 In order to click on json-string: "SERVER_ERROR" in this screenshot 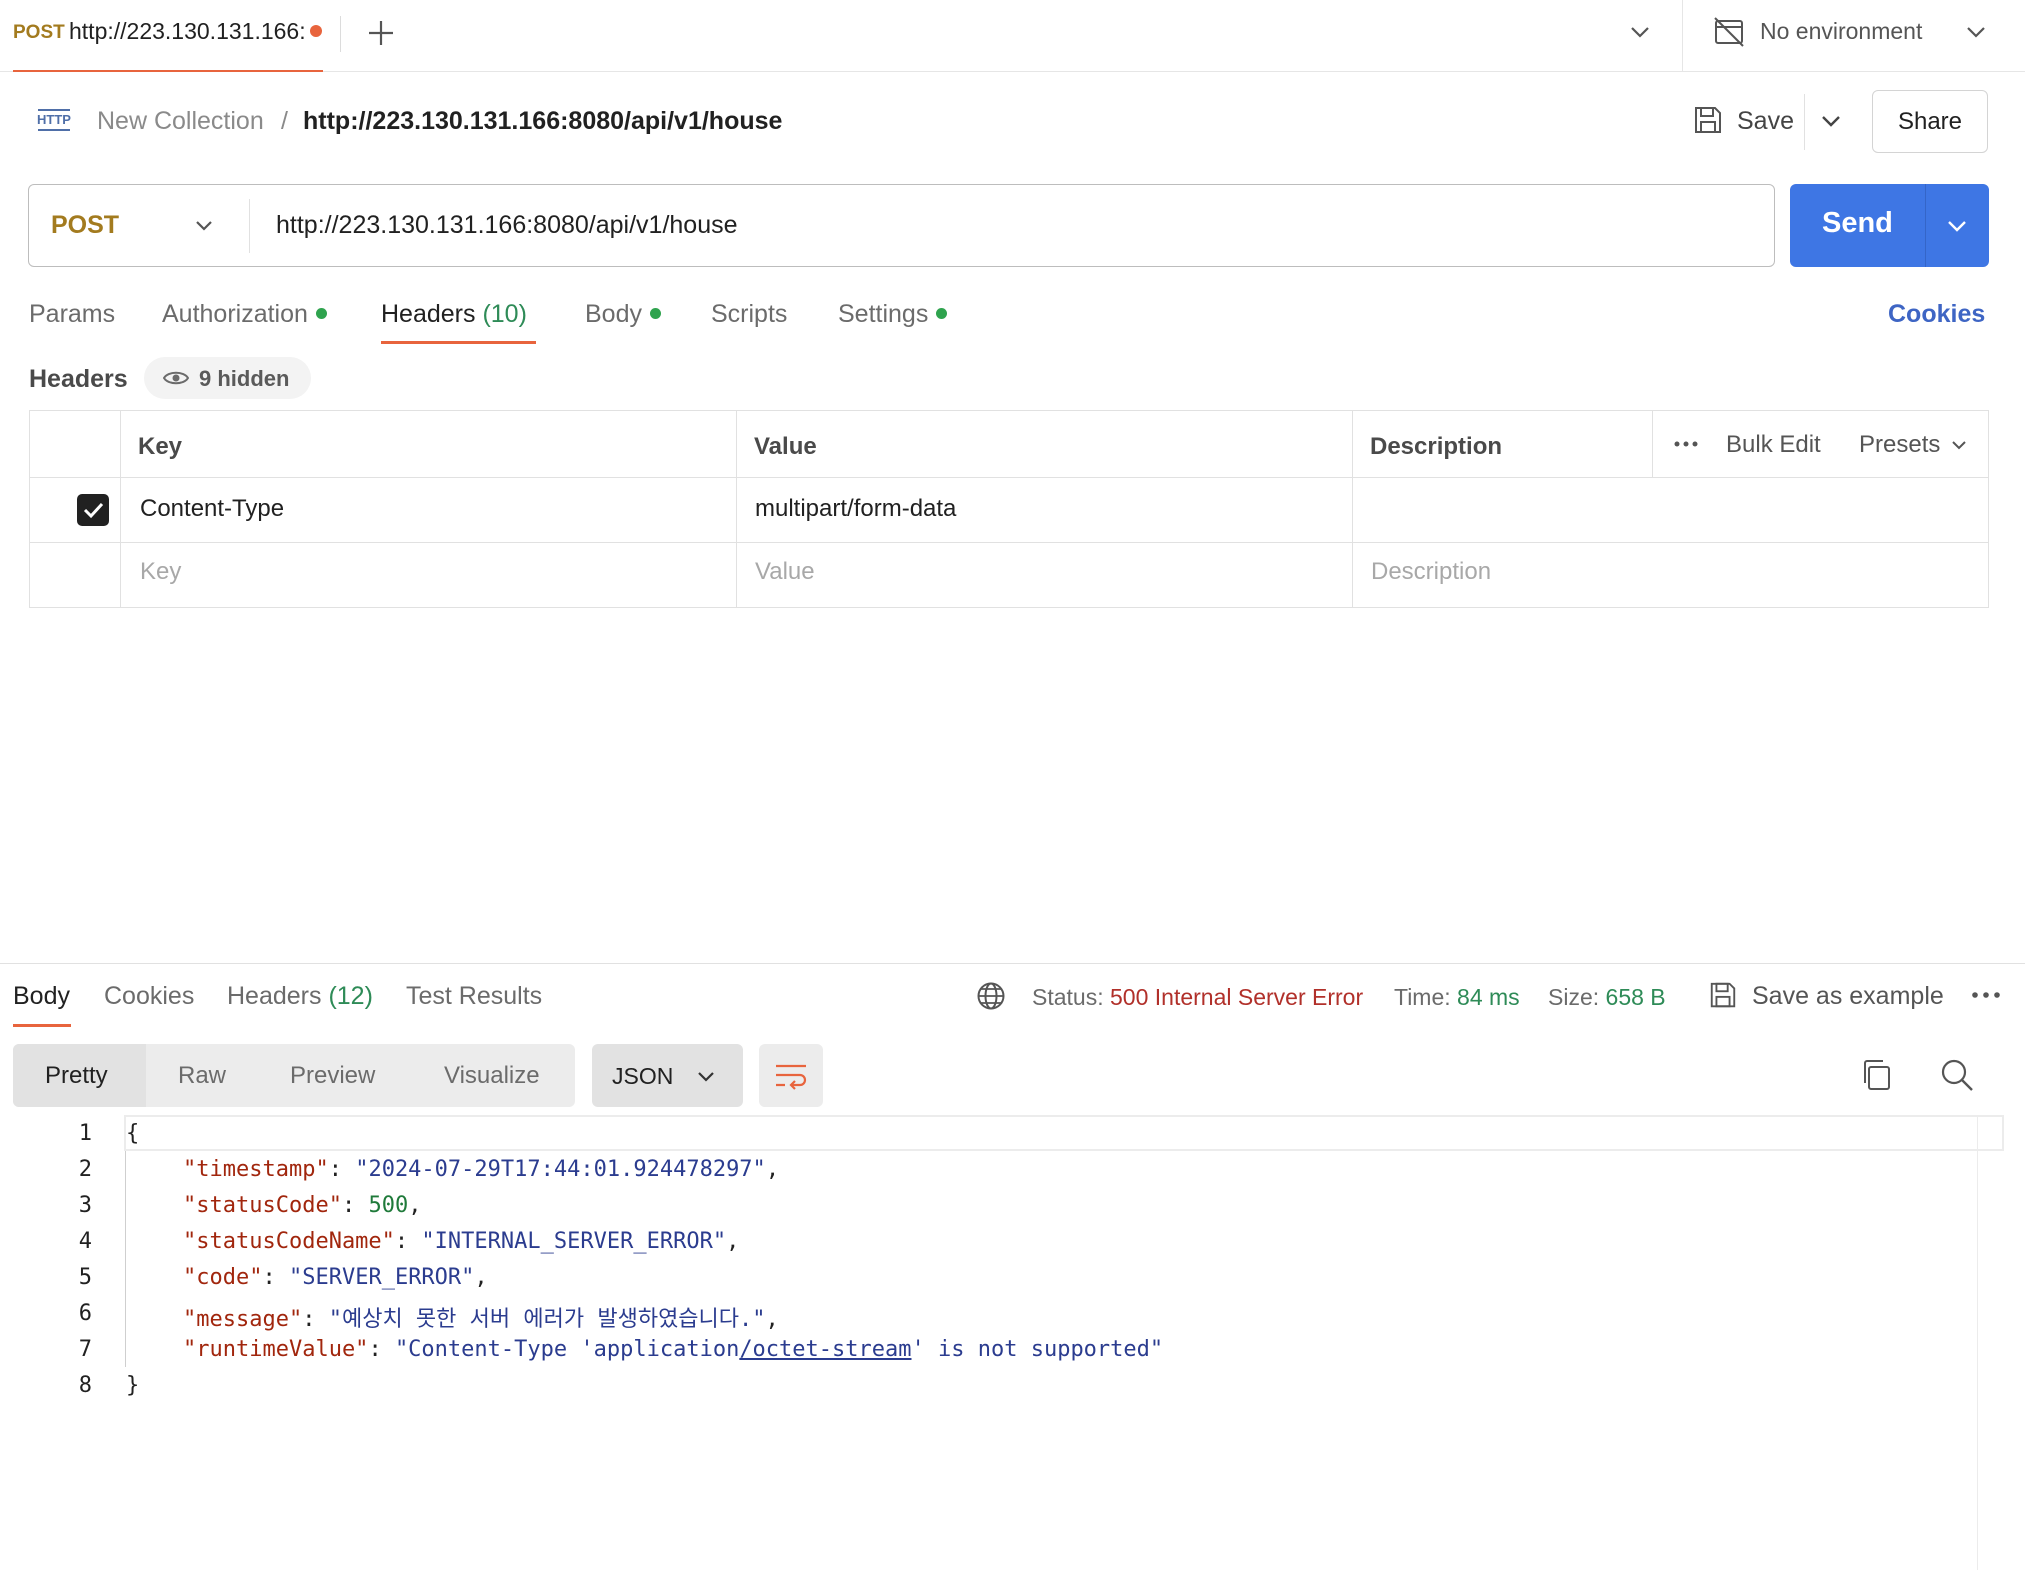, I will do `click(381, 1277)`.